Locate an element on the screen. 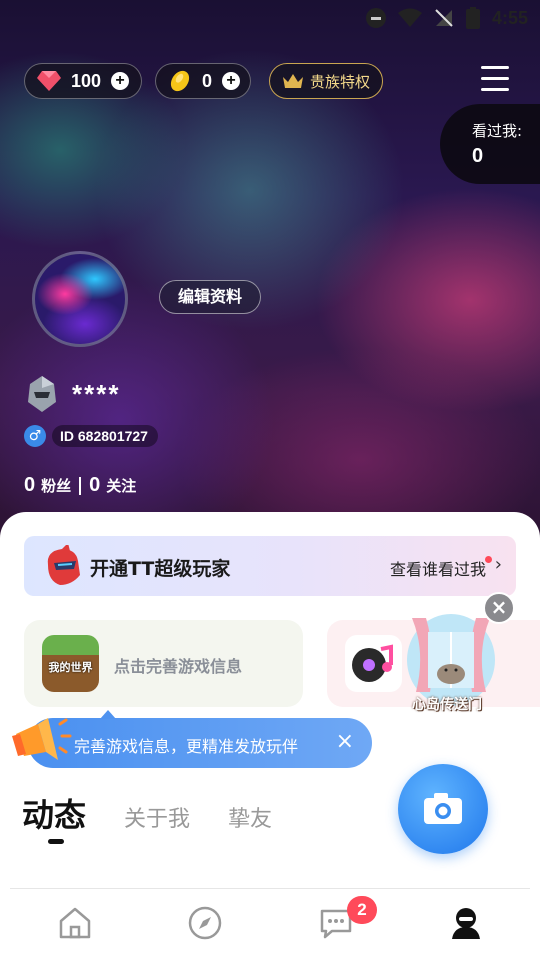  game-info-card: 我的世界 点击完善游戏信息 is located at coordinates (163, 663).